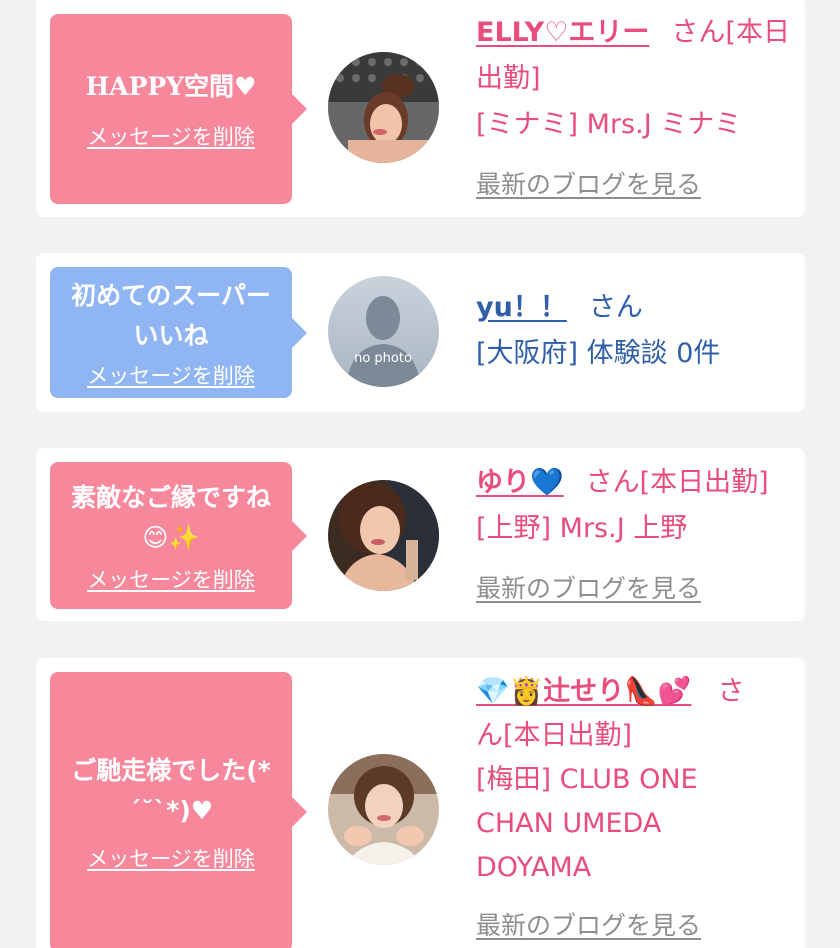 The image size is (840, 948). I want to click on member-info: ゆり💙 さん[本日出勤] [上野] Mrs.J 上野 最新のブログを見る, so click(636, 536).